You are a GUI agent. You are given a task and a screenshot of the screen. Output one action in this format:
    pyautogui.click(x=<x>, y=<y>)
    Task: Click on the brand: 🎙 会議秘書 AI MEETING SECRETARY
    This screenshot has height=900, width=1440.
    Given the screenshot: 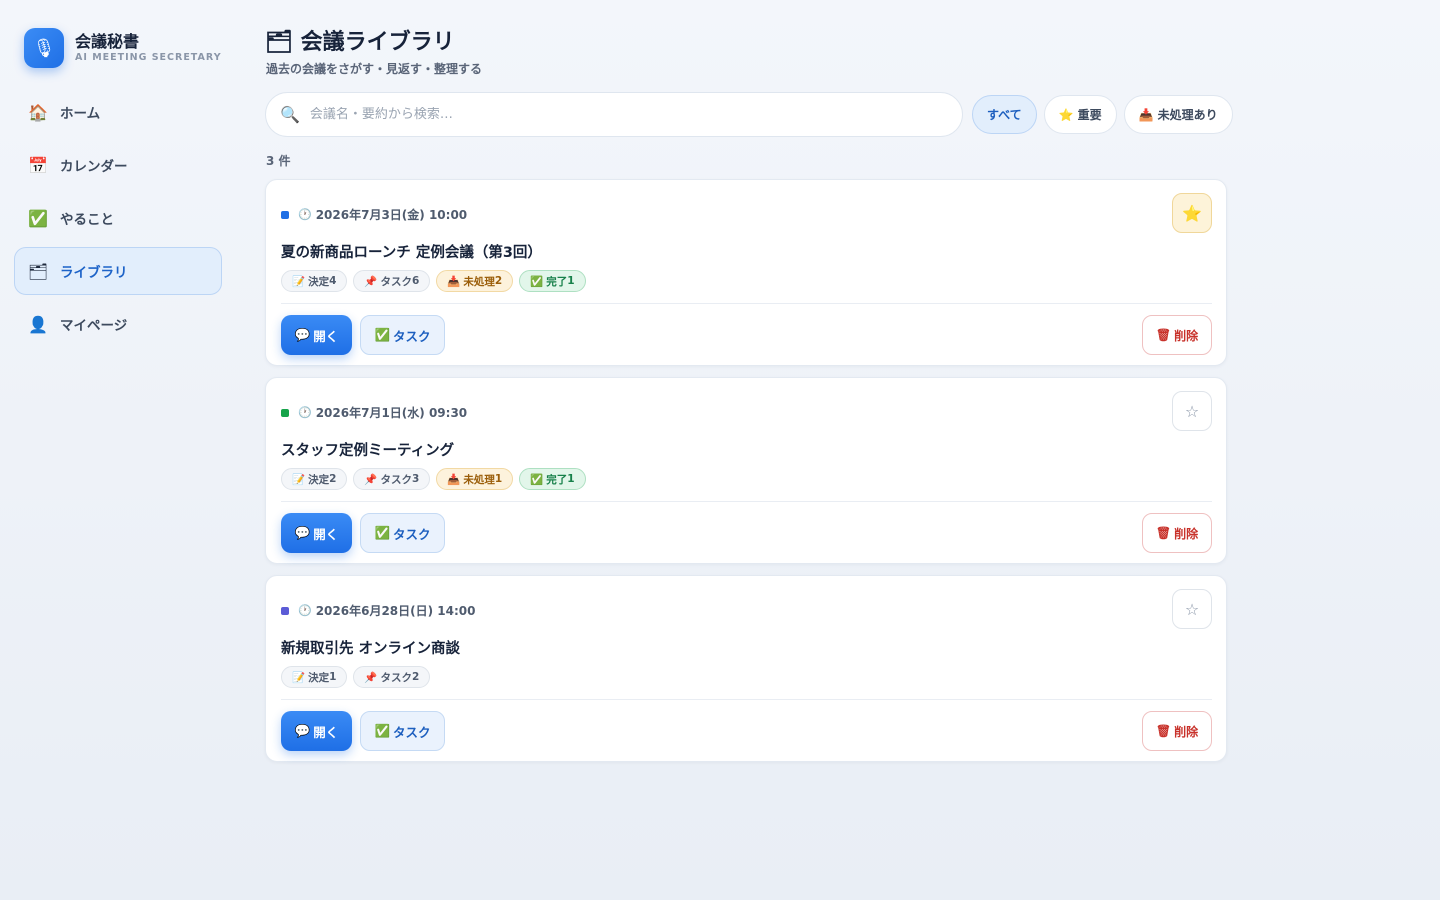 What is the action you would take?
    pyautogui.click(x=123, y=48)
    